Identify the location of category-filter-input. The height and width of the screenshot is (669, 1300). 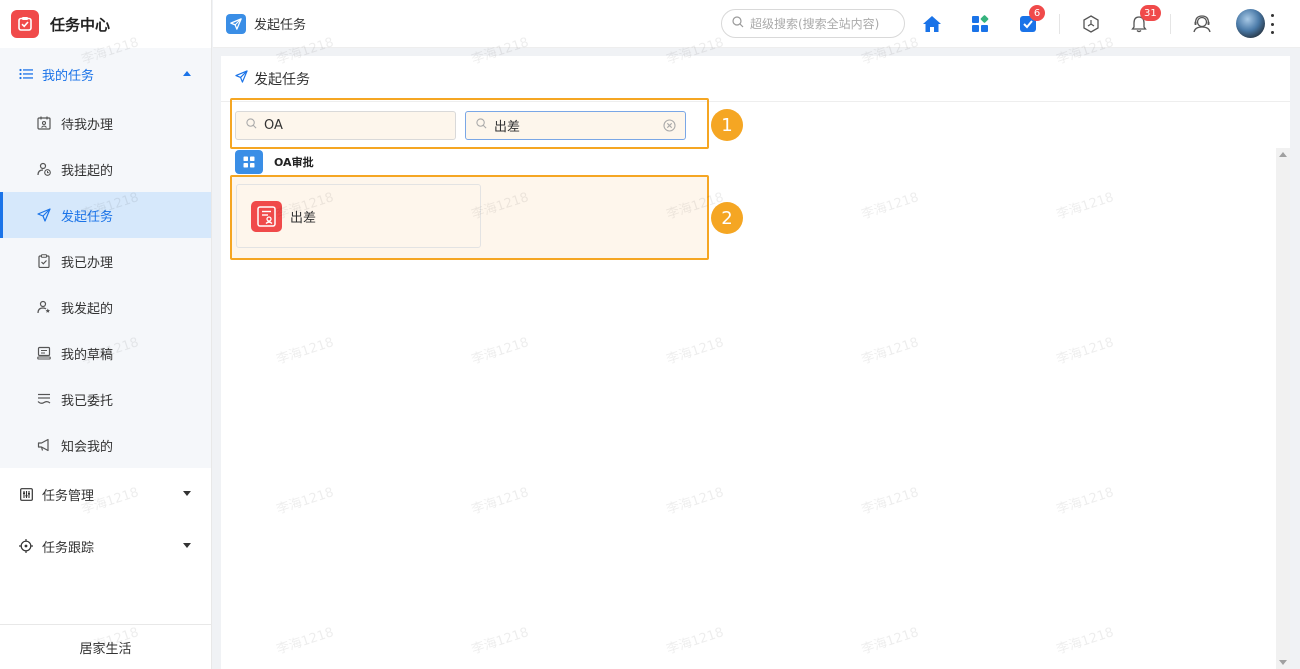
(354, 125).